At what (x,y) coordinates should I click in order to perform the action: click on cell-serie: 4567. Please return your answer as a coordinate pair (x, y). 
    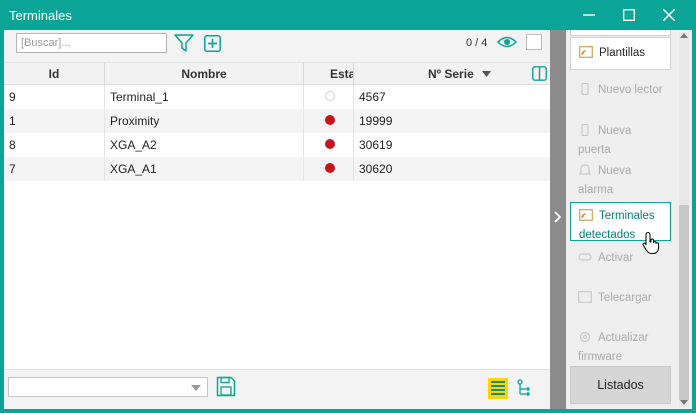
    Looking at the image, I should click on (372, 97).